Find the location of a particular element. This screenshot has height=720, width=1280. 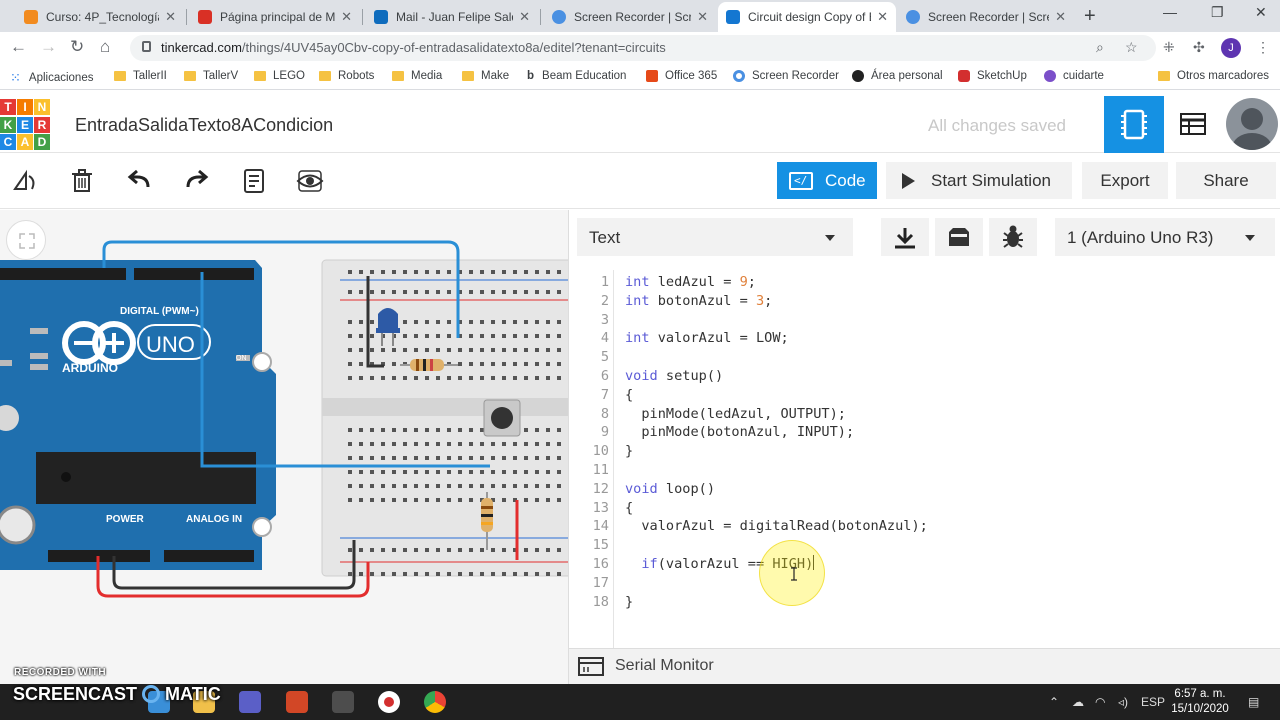

bookmark-folder: Make is located at coordinates (485, 76).